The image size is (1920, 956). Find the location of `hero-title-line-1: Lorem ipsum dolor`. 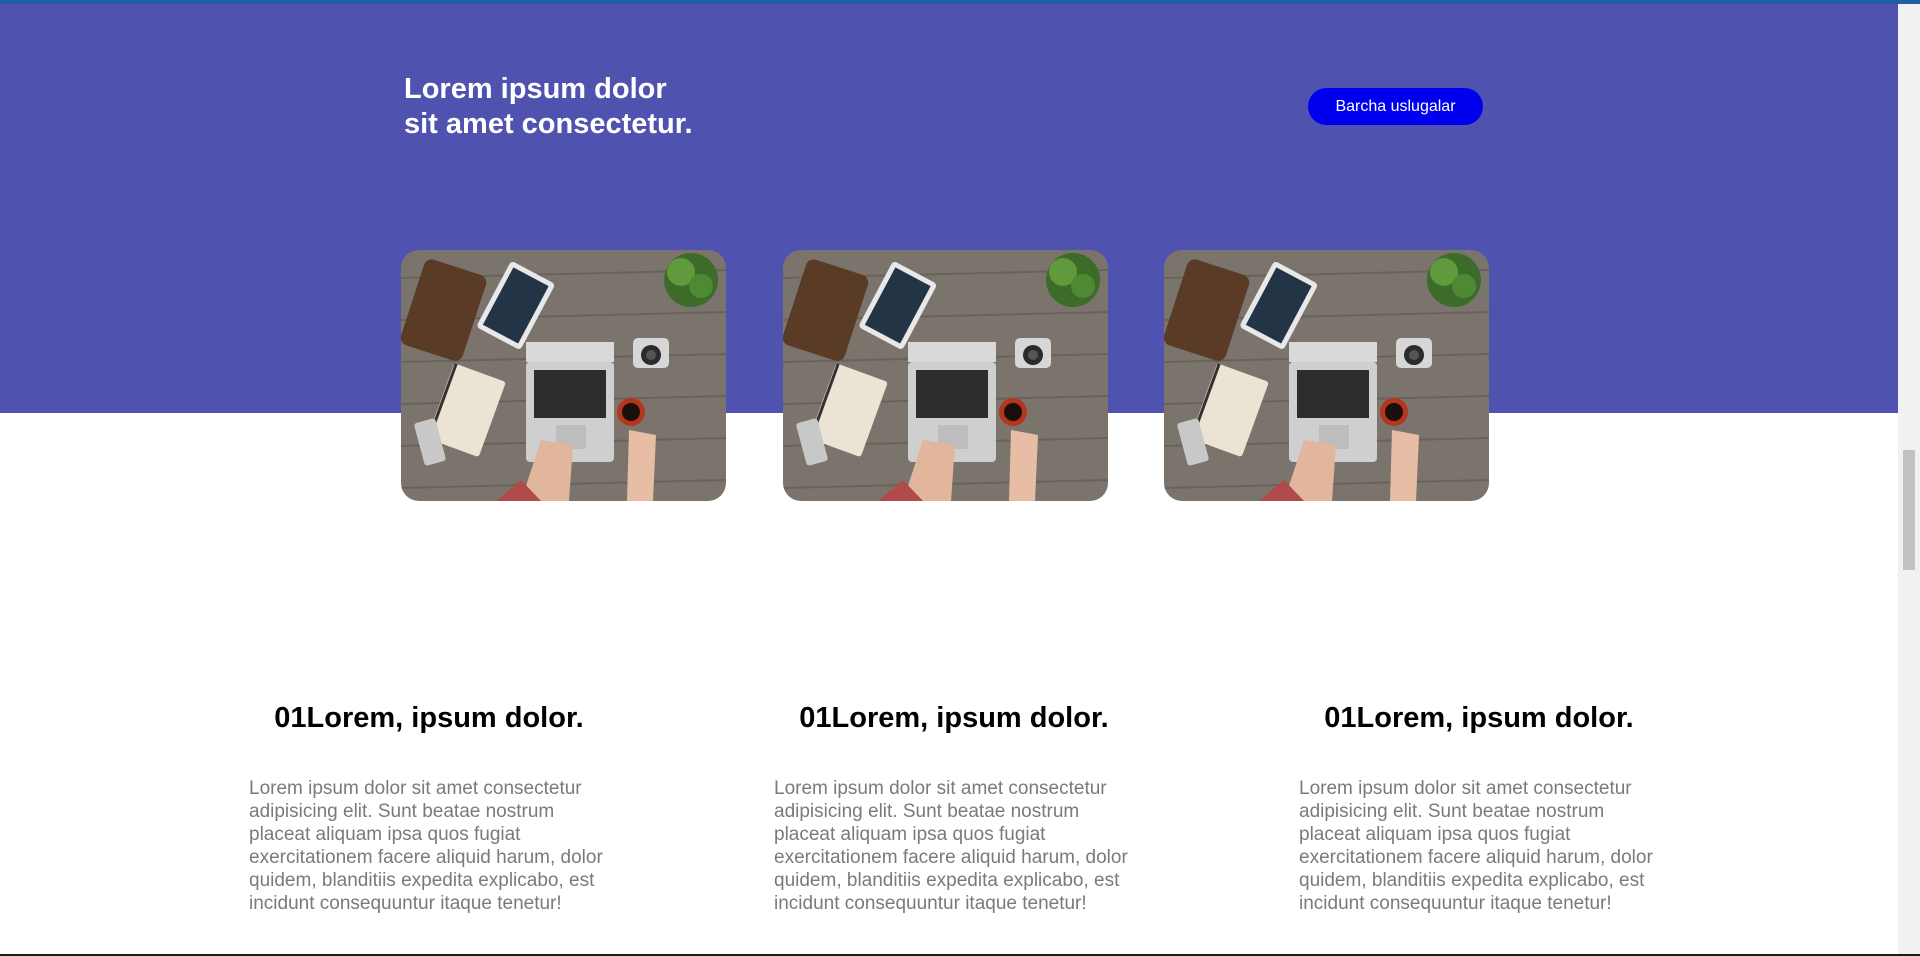

hero-title-line-1: Lorem ipsum dolor is located at coordinates (535, 89).